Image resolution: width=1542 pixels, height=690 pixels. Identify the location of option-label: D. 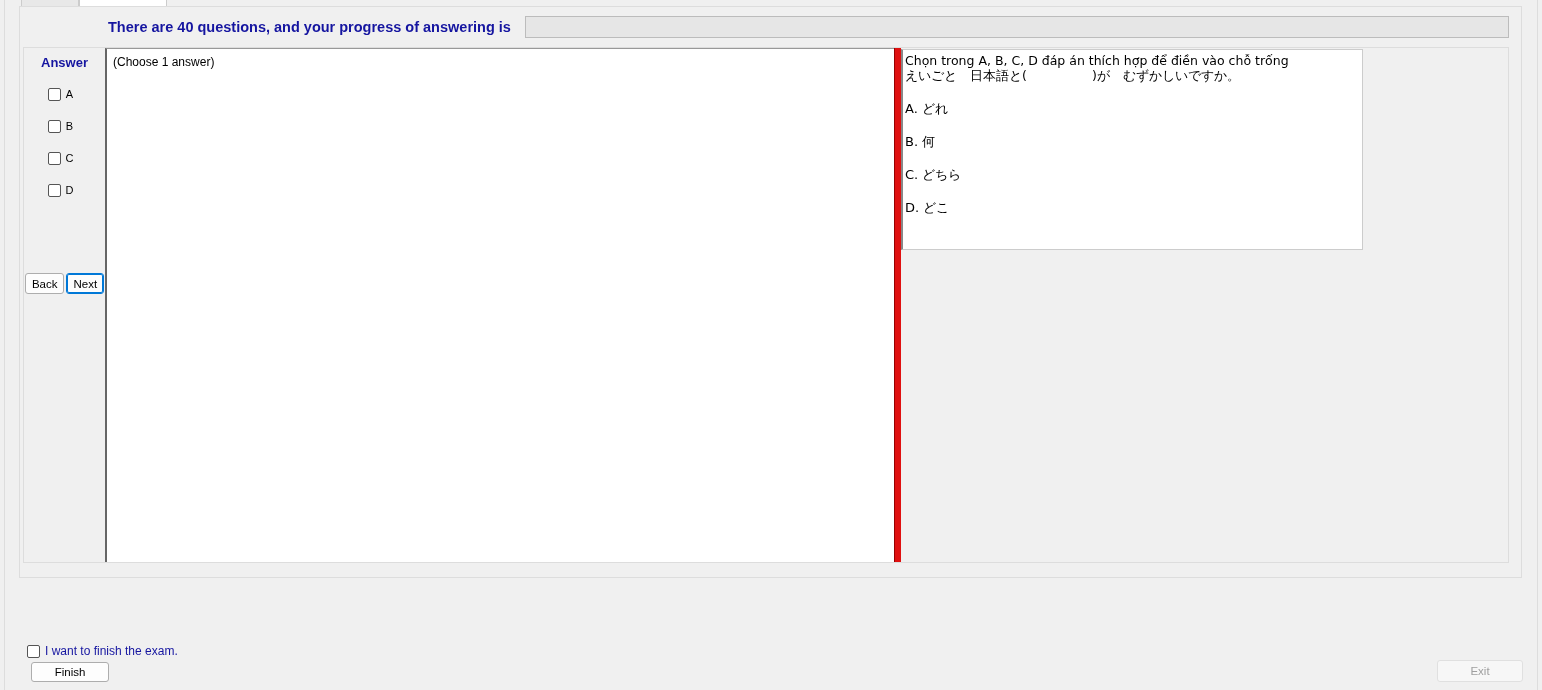
(69, 190).